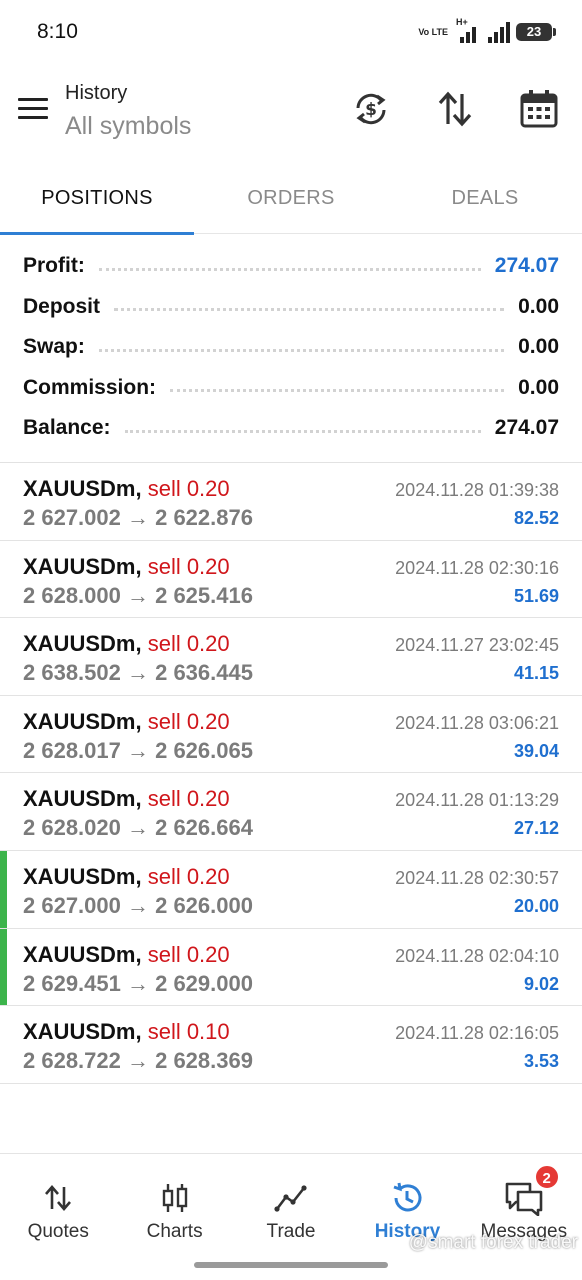 The image size is (582, 1280). Describe the element at coordinates (291, 112) in the screenshot. I see `app-header: History All symbols $` at that location.